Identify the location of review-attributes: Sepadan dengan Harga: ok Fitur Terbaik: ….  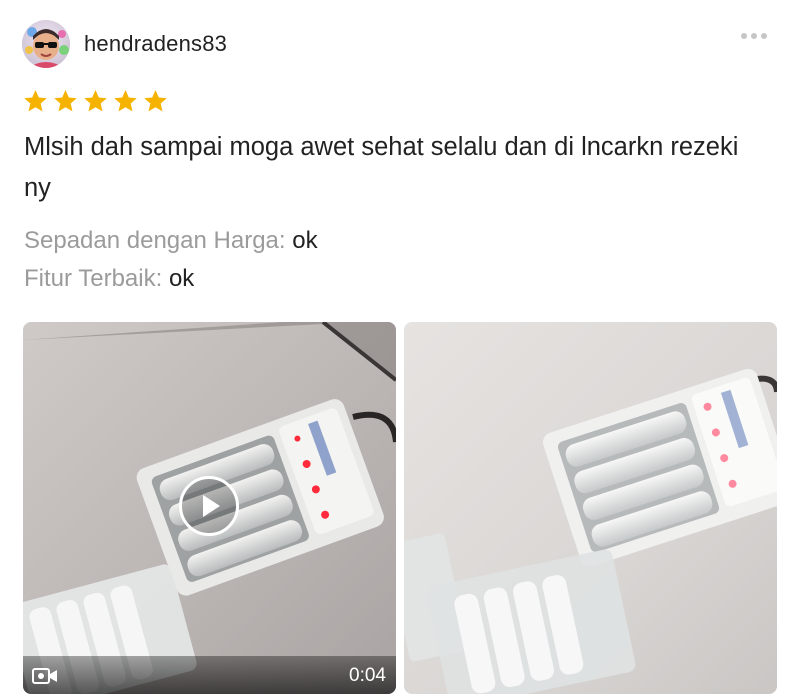
(394, 260).